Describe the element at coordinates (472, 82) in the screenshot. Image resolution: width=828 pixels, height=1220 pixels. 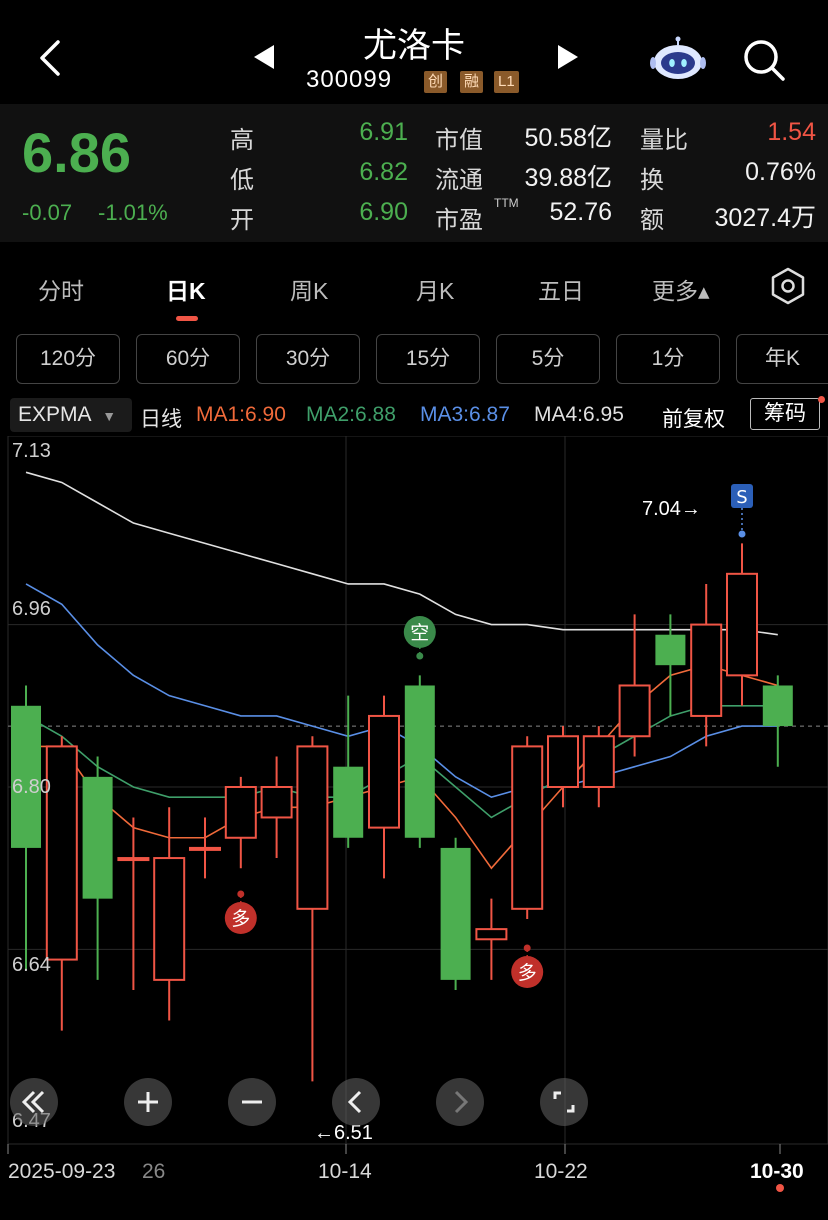
I see `tag-rong: 融` at that location.